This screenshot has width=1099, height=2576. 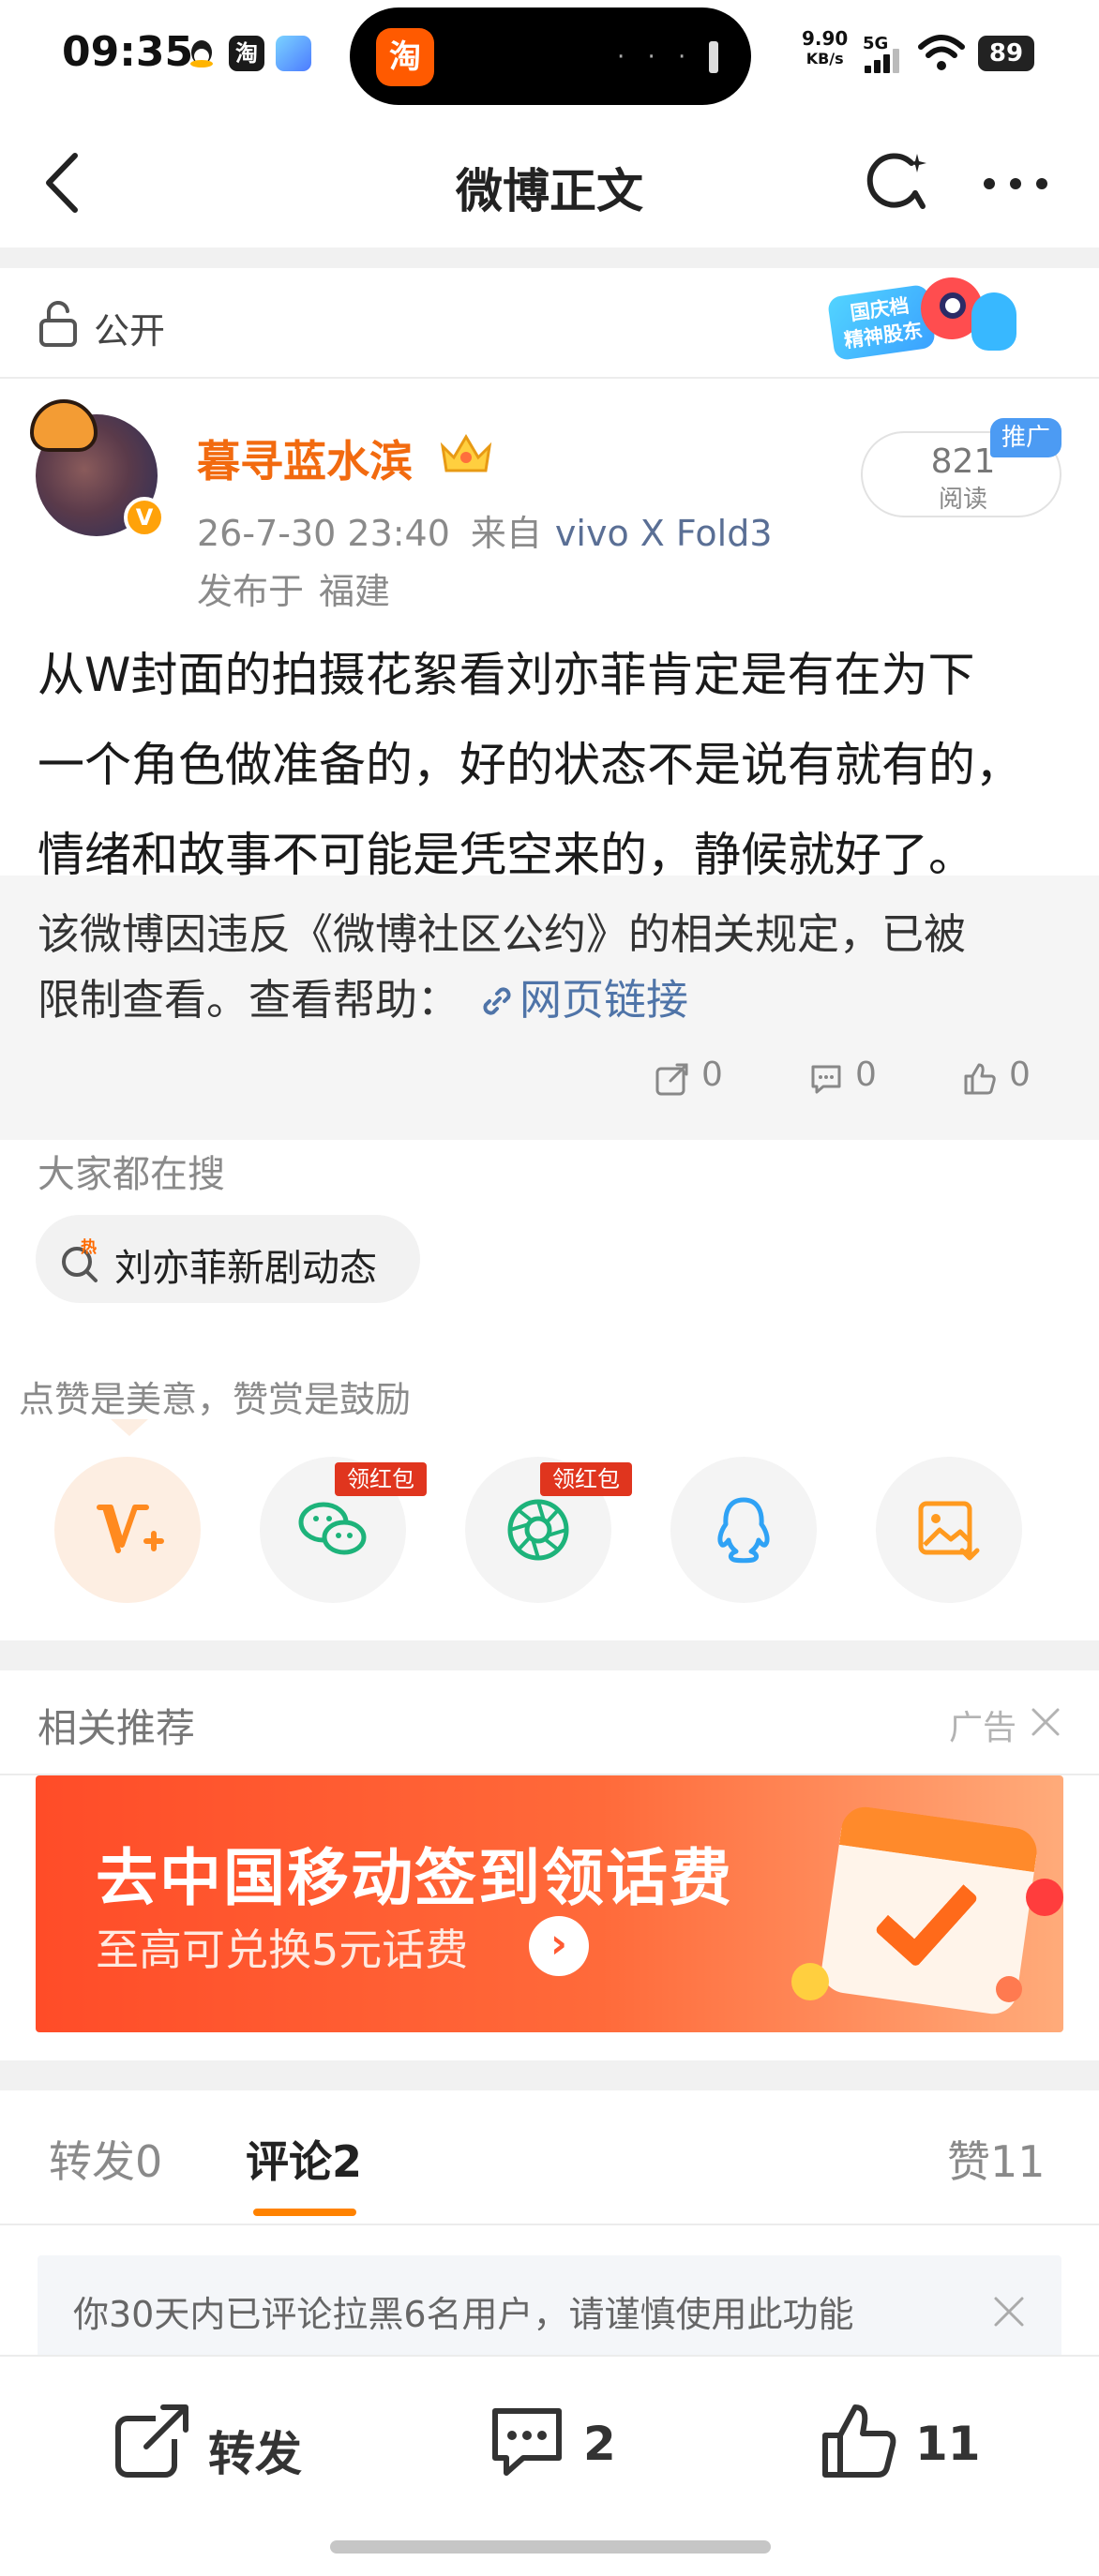 I want to click on banner-arrow-icon: ›, so click(x=559, y=1946).